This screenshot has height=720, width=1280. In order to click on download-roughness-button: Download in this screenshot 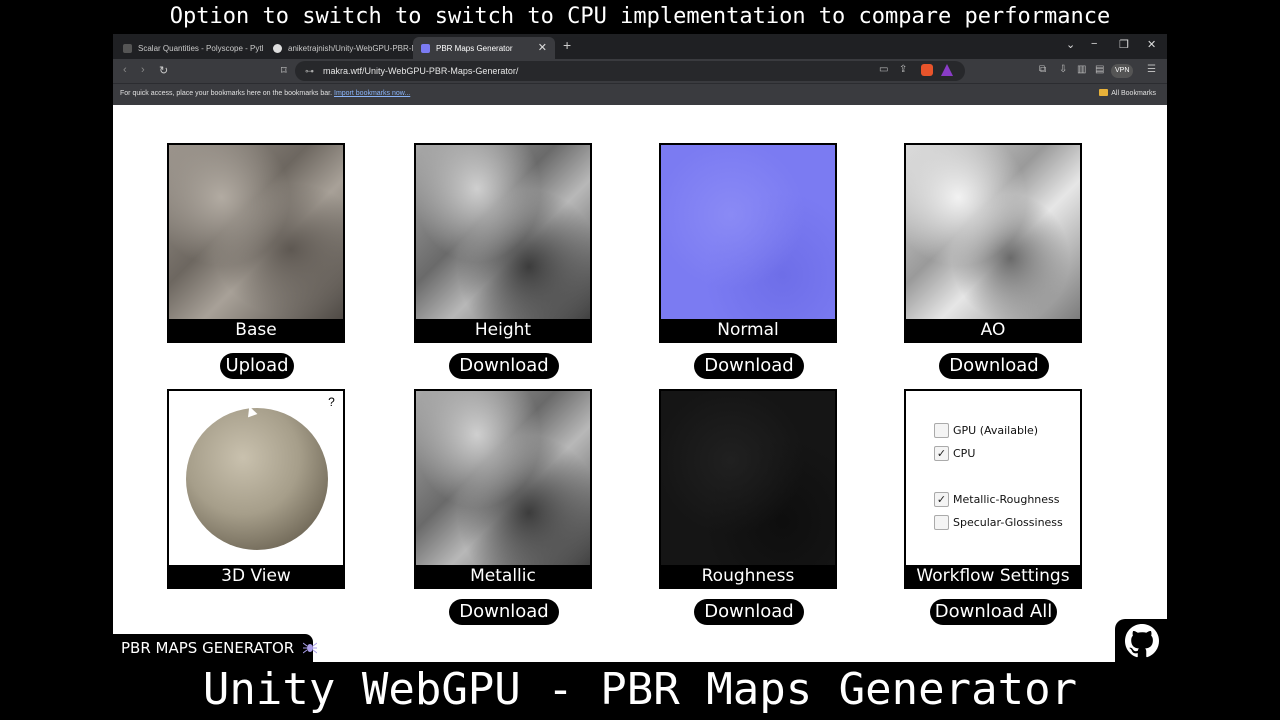, I will do `click(749, 612)`.